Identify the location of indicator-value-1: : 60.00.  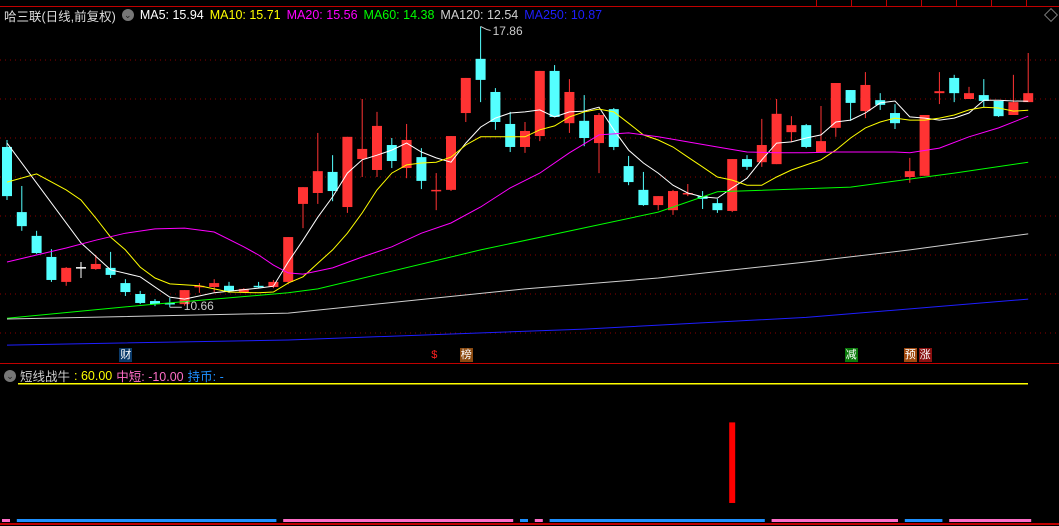
(93, 375).